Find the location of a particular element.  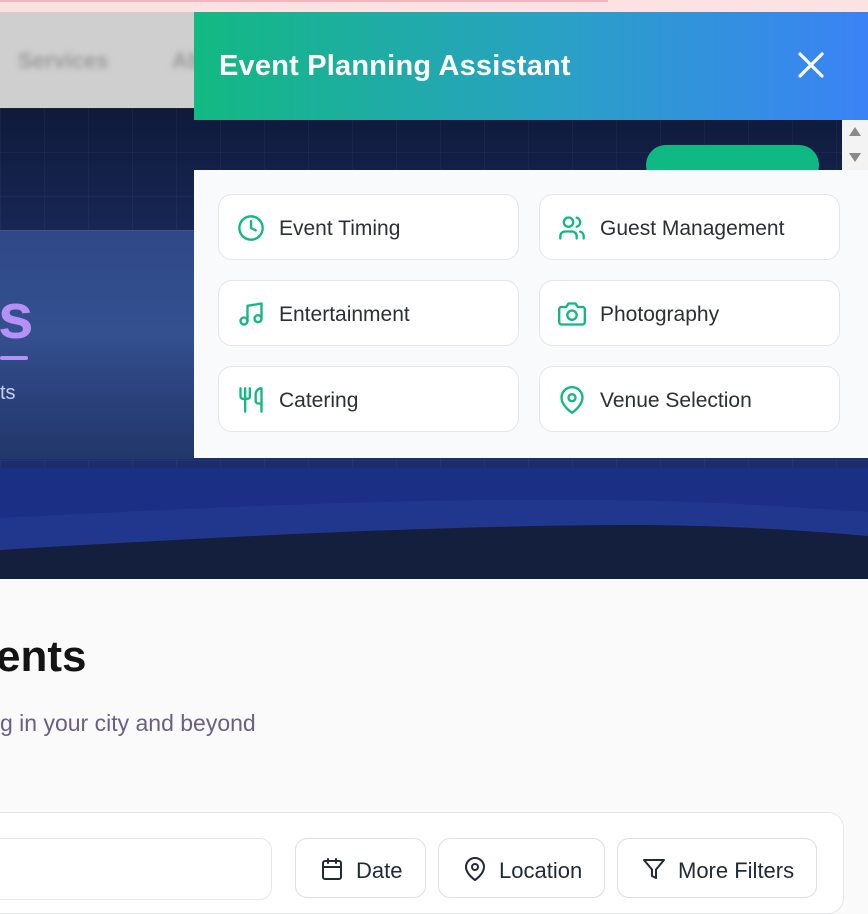

scroll-progress-line is located at coordinates (304, 1).